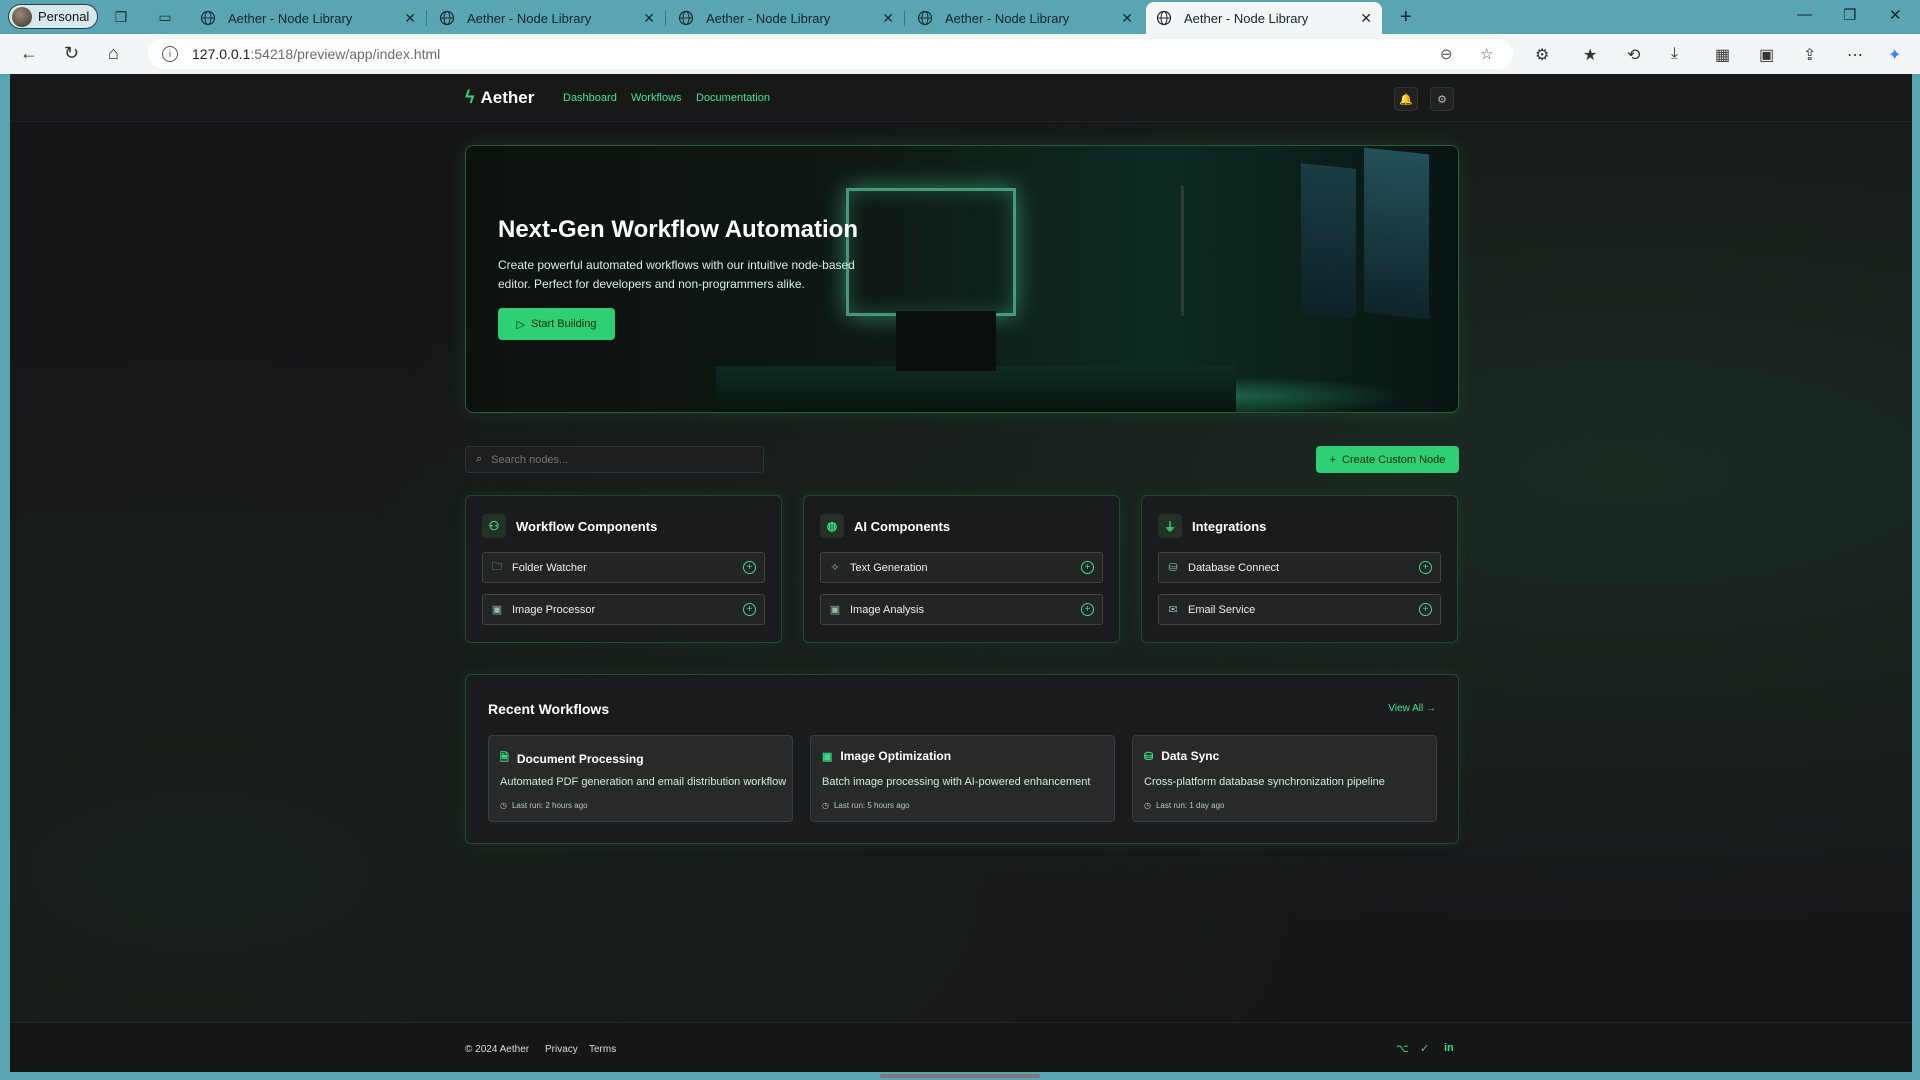 This screenshot has width=1920, height=1080. What do you see at coordinates (1212, 526) in the screenshot?
I see `category-header: ⏚ Integrations` at bounding box center [1212, 526].